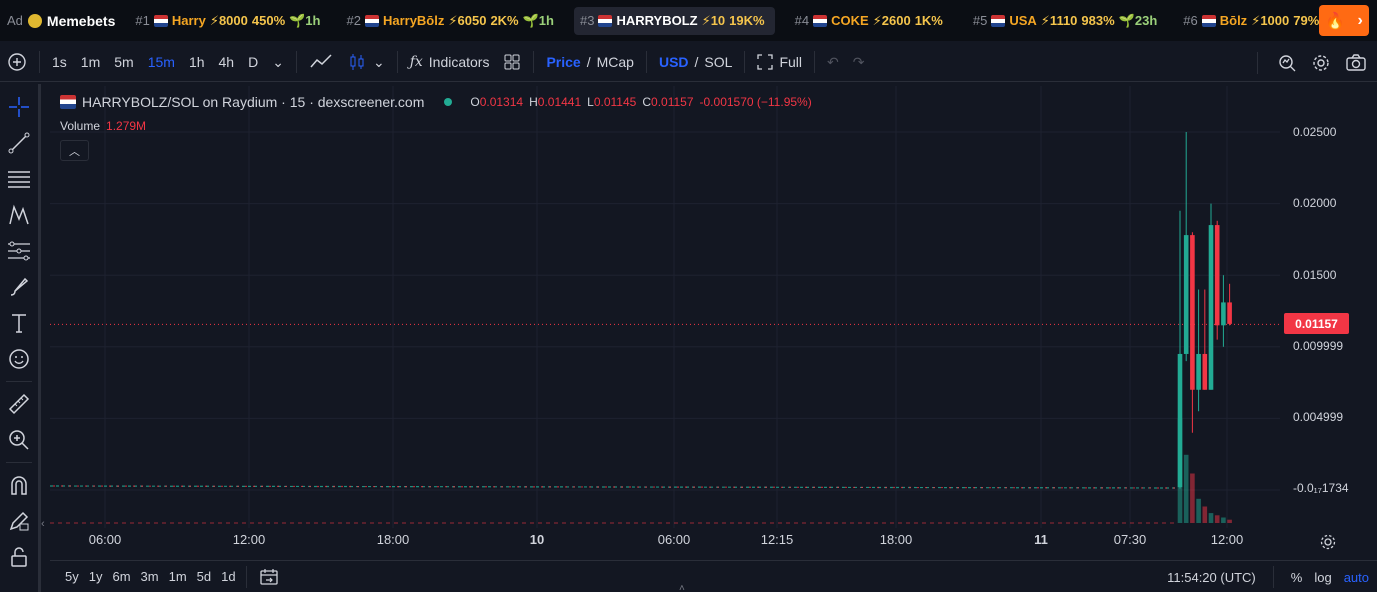 Image resolution: width=1377 pixels, height=592 pixels. What do you see at coordinates (19, 557) in the screenshot?
I see `lock-all-tool` at bounding box center [19, 557].